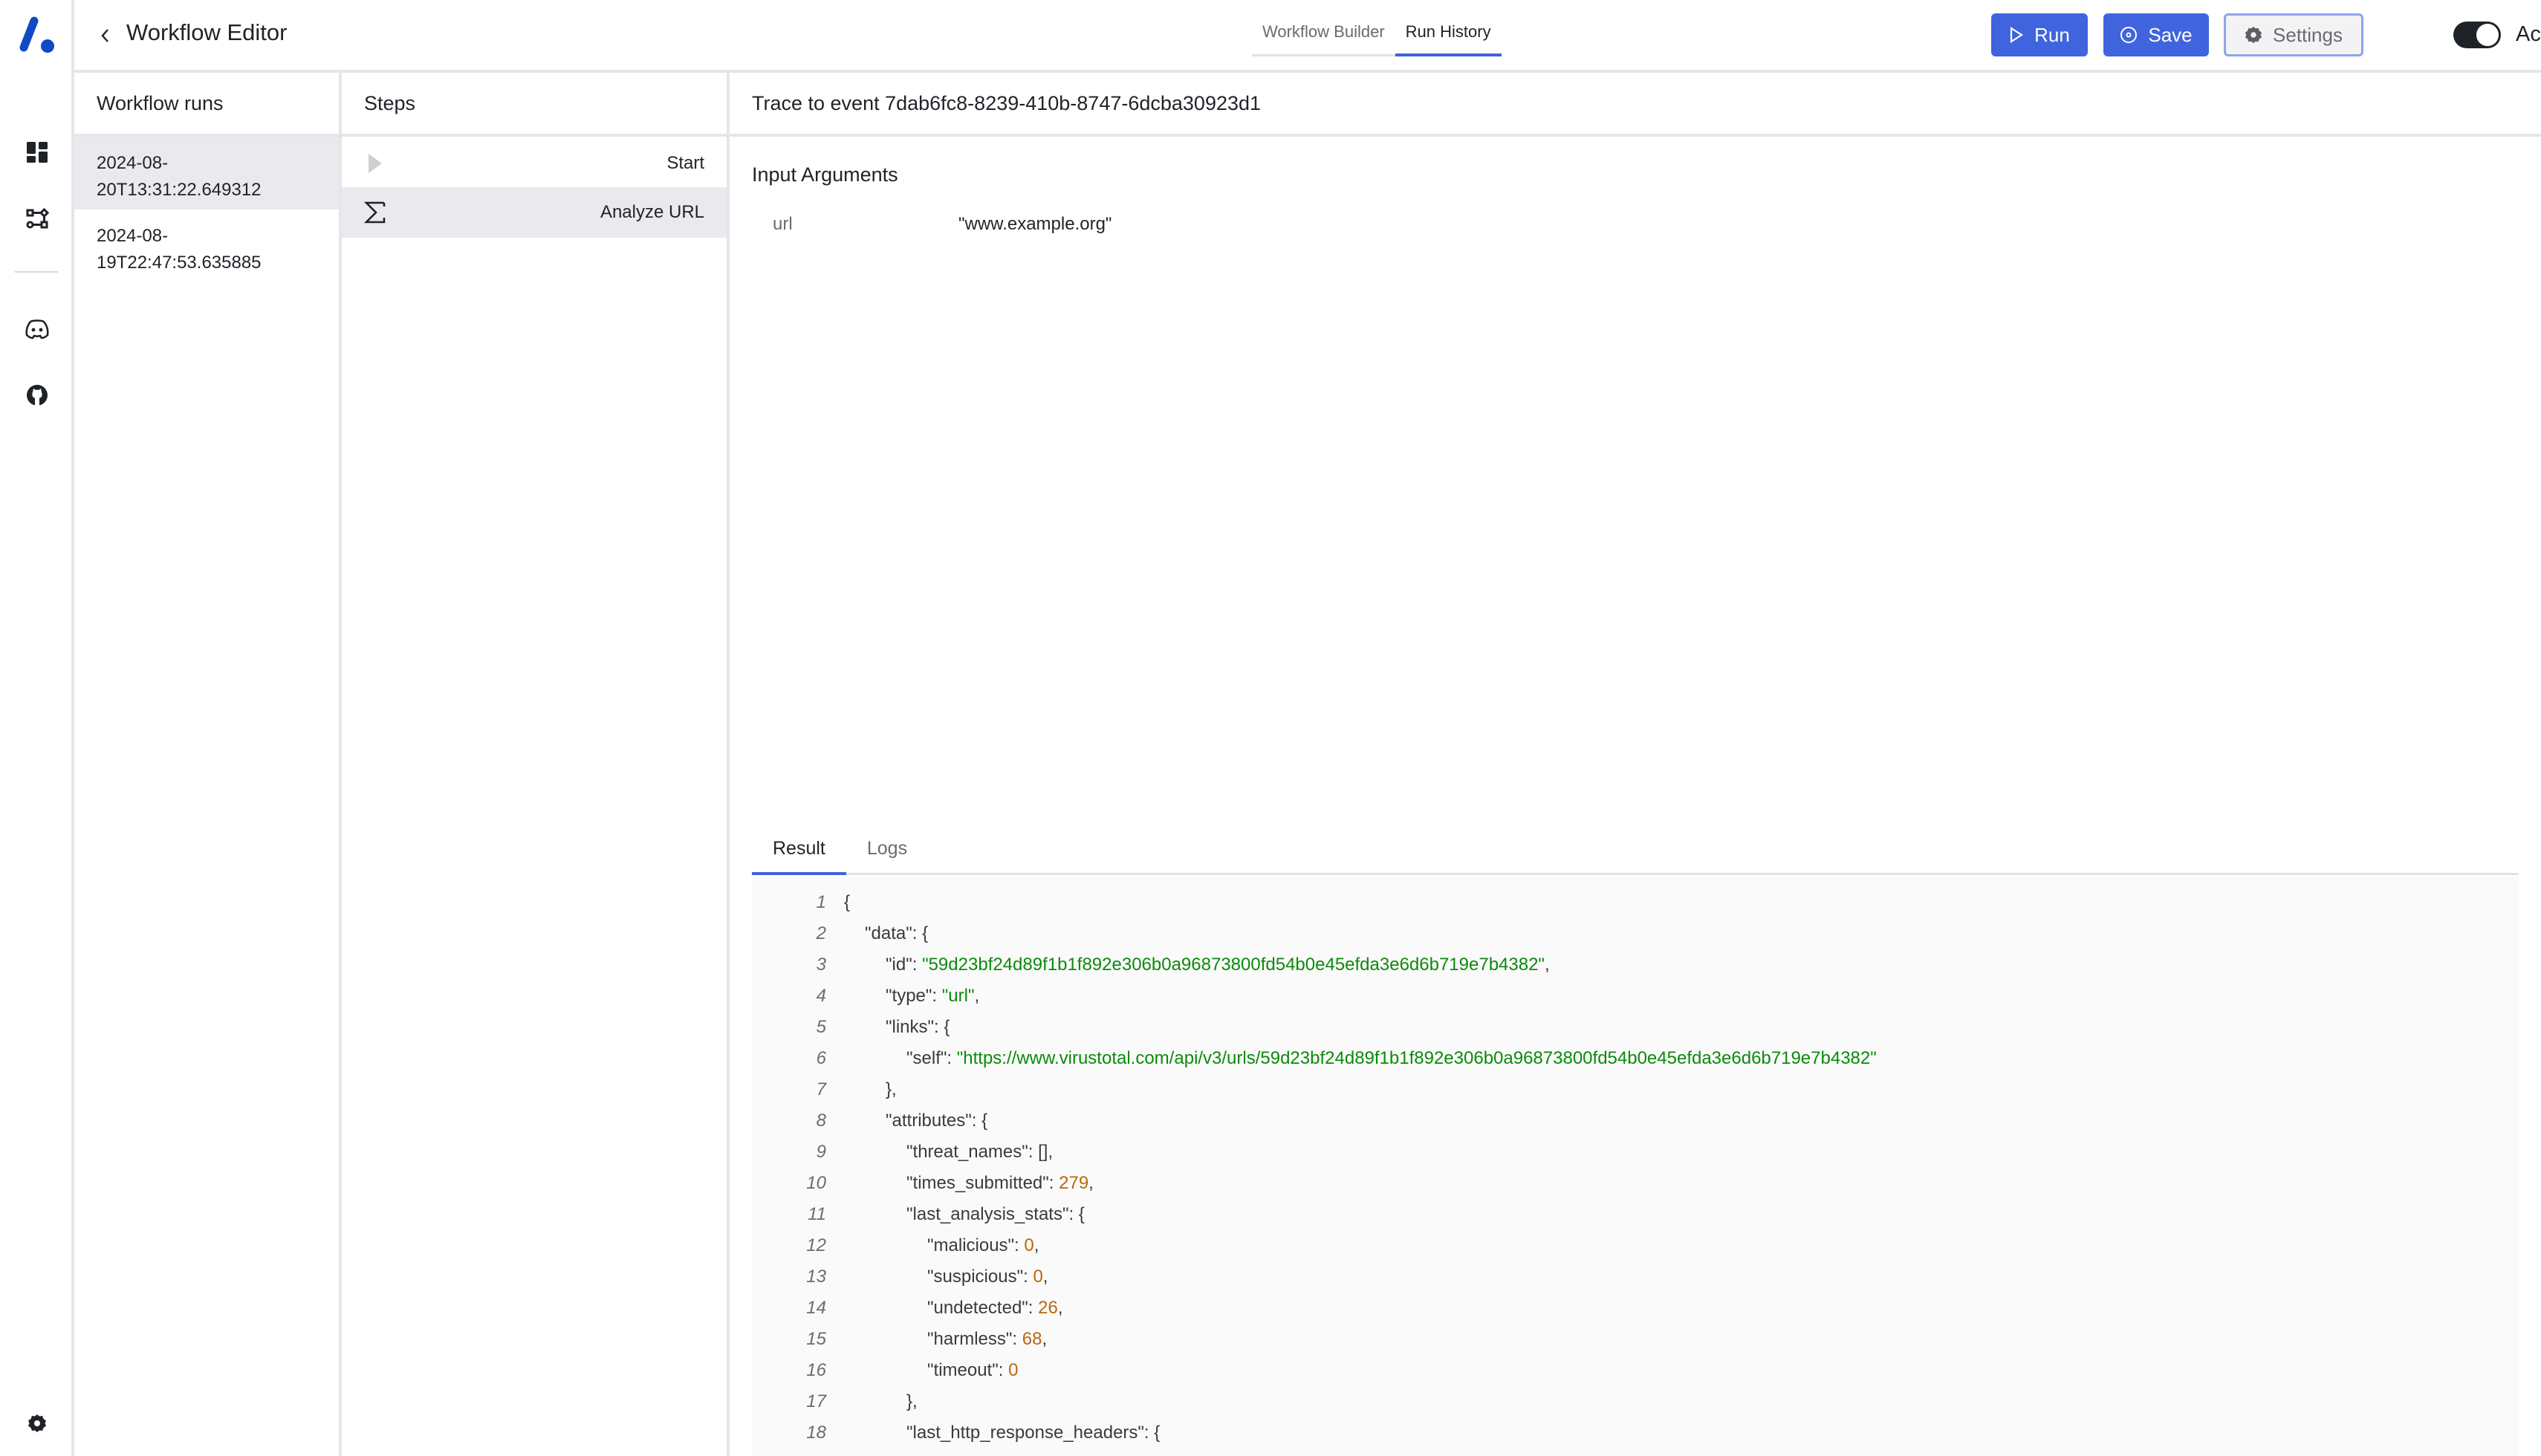  I want to click on step-item-analyze-url: Analyze URL, so click(534, 213).